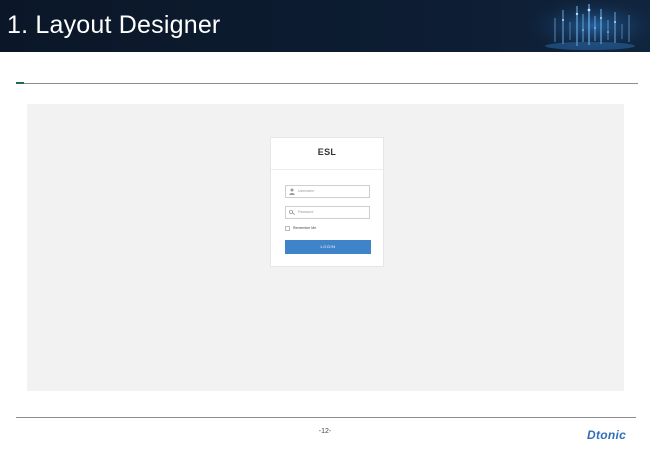  Describe the element at coordinates (327, 152) in the screenshot. I see `login-title: ESL` at that location.